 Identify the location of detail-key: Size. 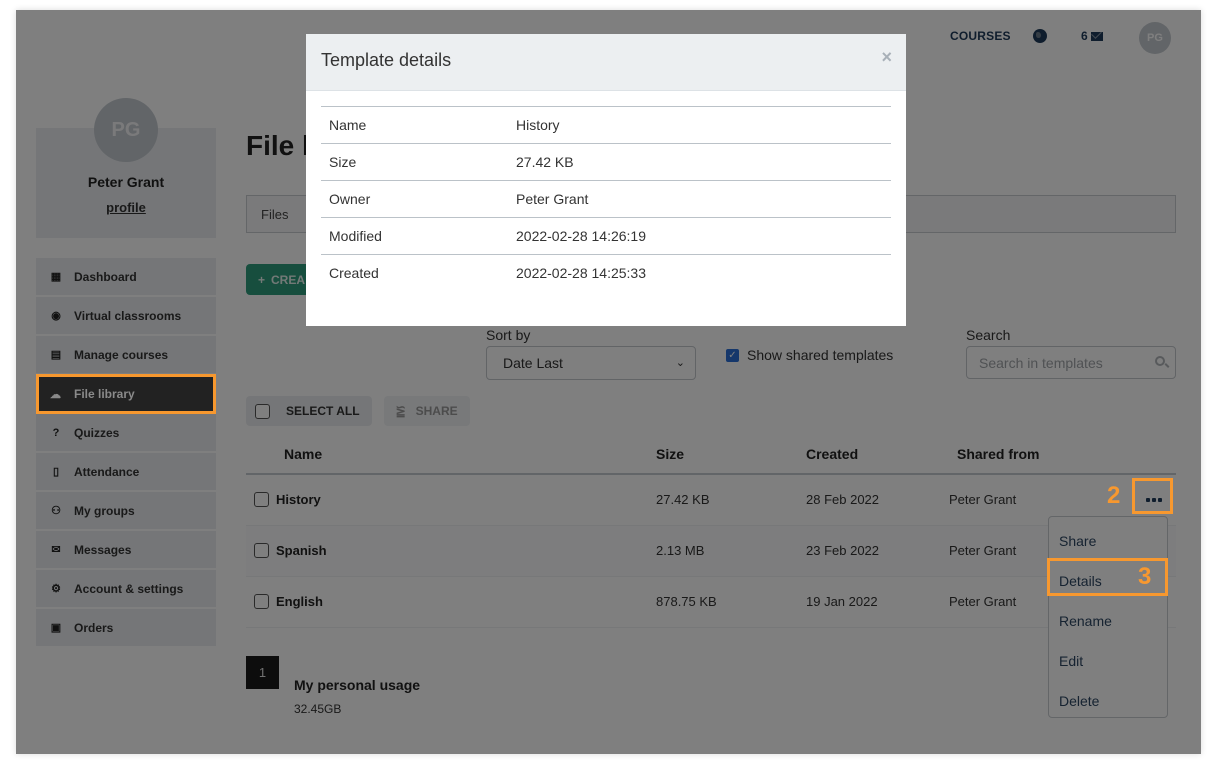
(343, 162).